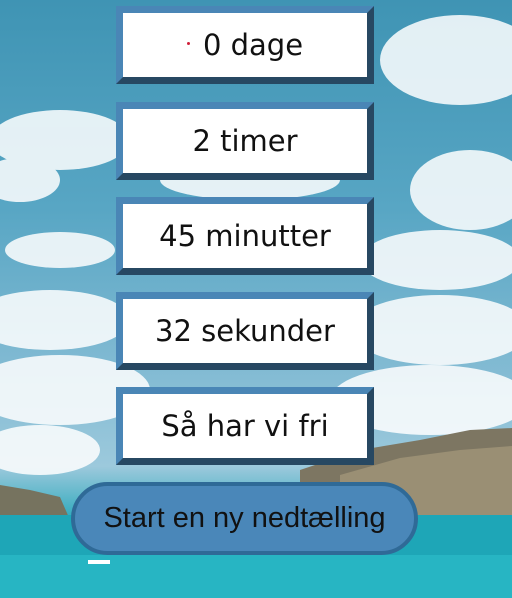  I want to click on message-text: Så har vi fri, so click(245, 426).